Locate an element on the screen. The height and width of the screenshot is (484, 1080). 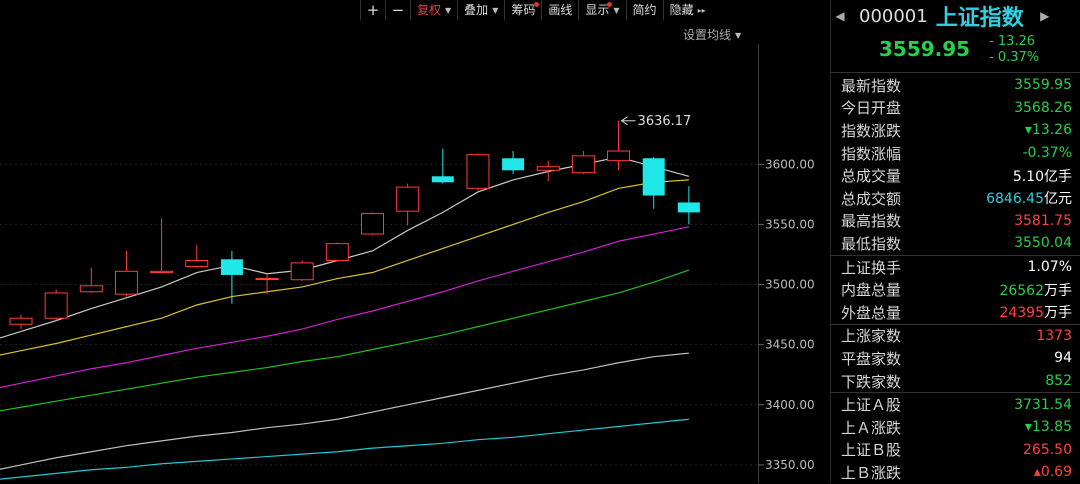
quote-row-number: 26562 is located at coordinates (1021, 290).